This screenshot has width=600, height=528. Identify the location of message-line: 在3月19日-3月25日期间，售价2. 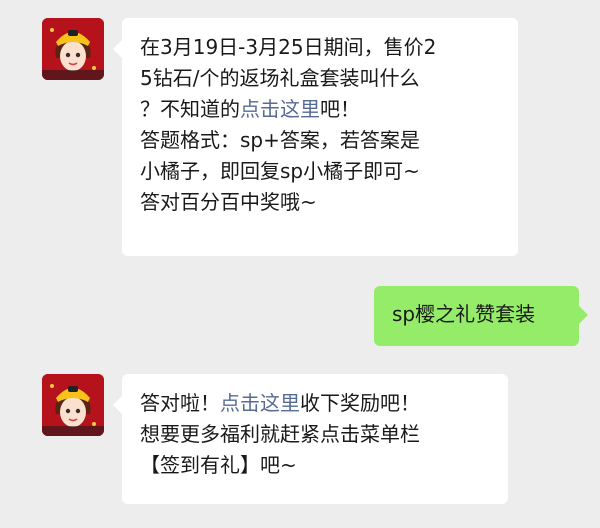
(288, 47).